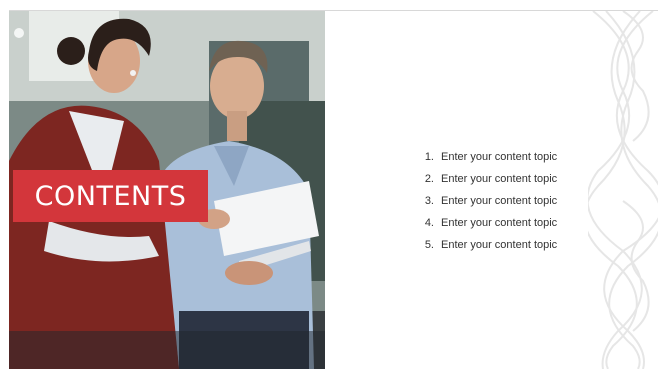  Describe the element at coordinates (429, 179) in the screenshot. I see `topic-number: 2.` at that location.